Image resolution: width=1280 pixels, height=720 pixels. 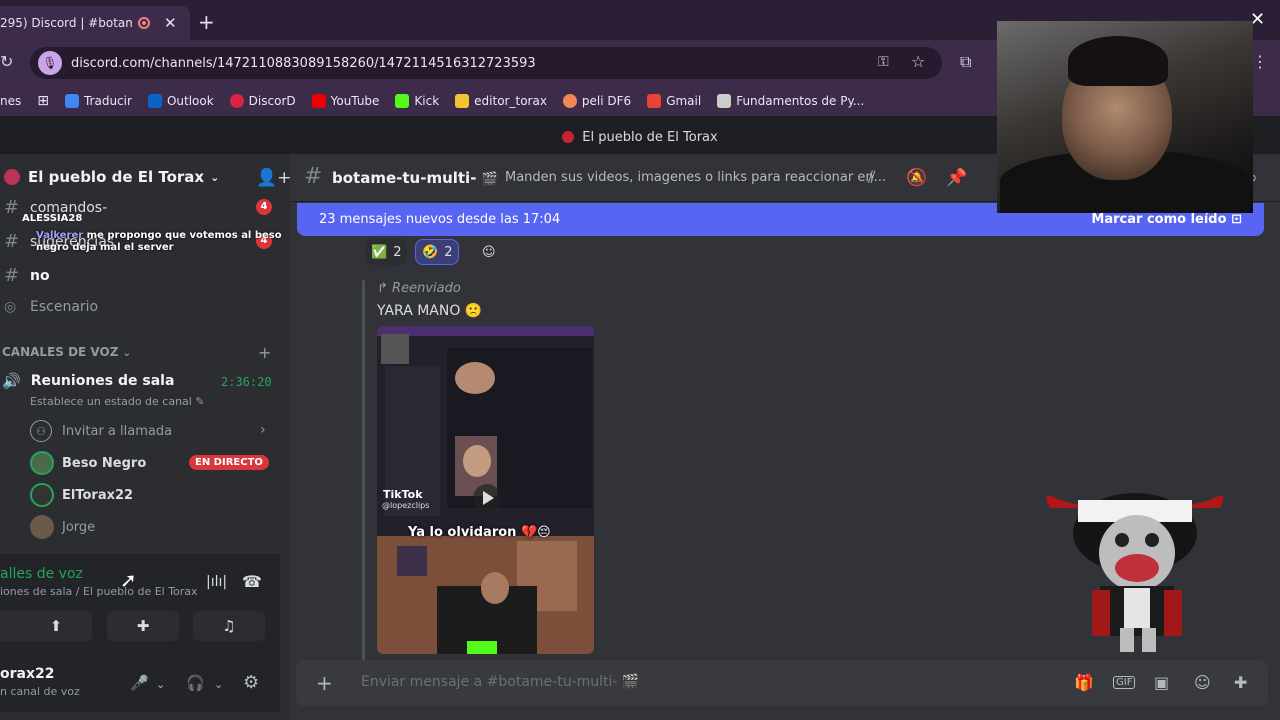 What do you see at coordinates (128, 580) in the screenshot?
I see `mouse-cursor-icon: ➚` at bounding box center [128, 580].